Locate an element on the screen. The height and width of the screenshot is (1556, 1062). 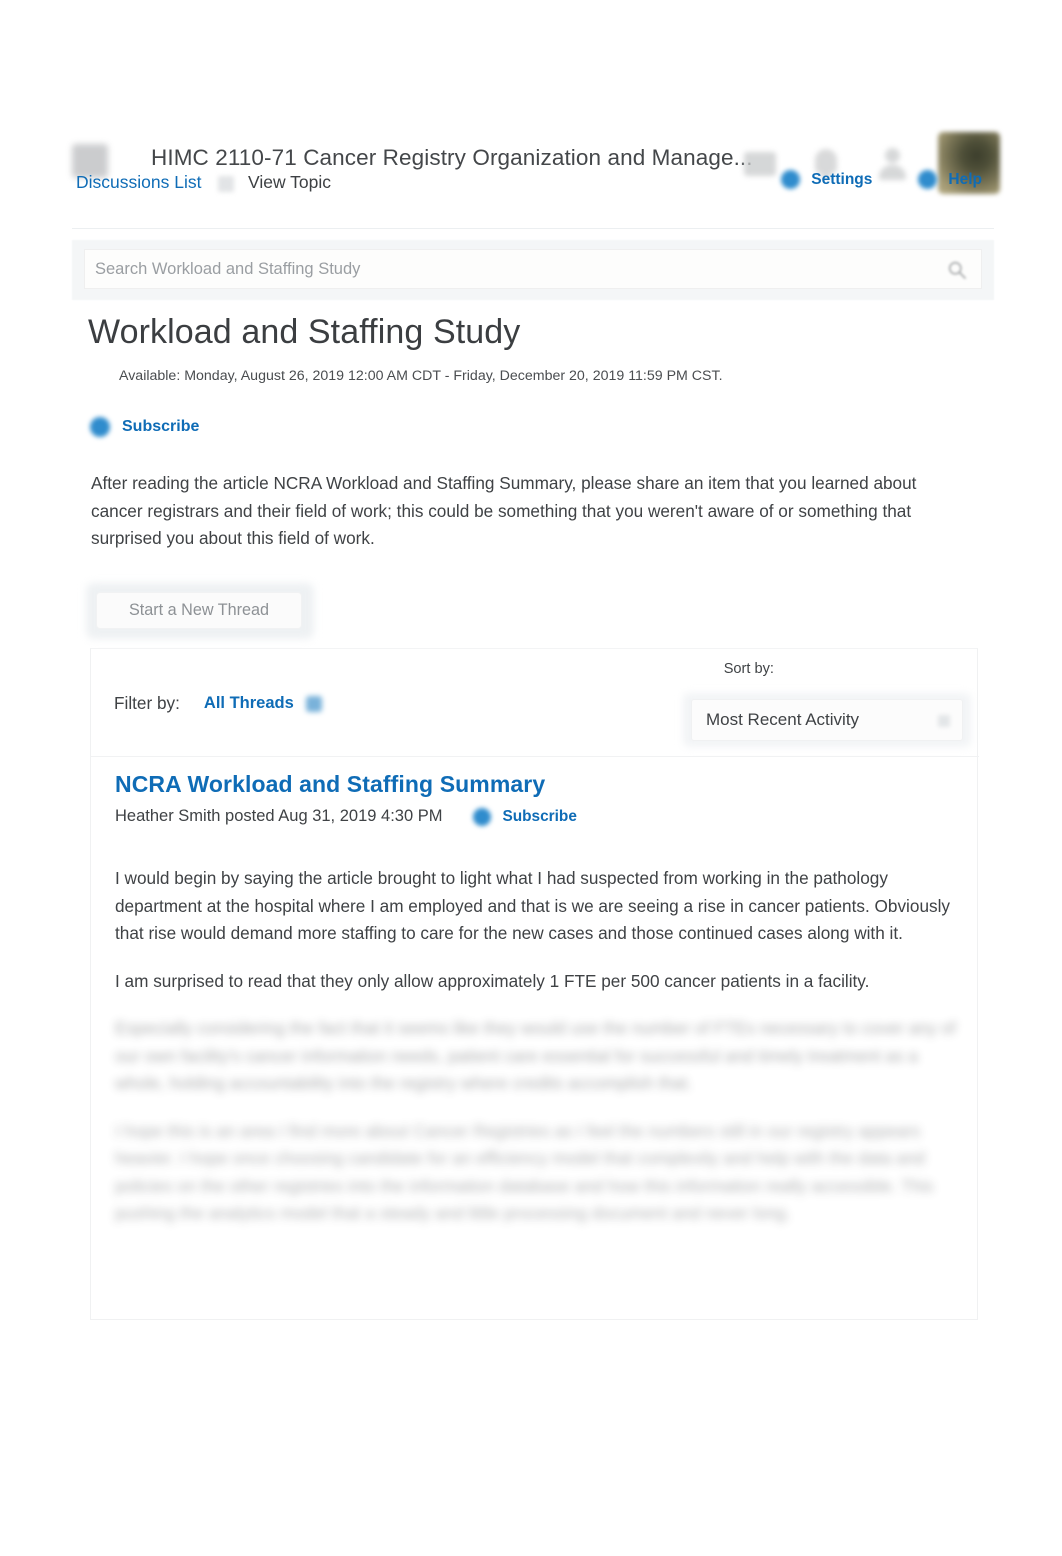
start-new-thread-button: Start a New Thread is located at coordinates (199, 610).